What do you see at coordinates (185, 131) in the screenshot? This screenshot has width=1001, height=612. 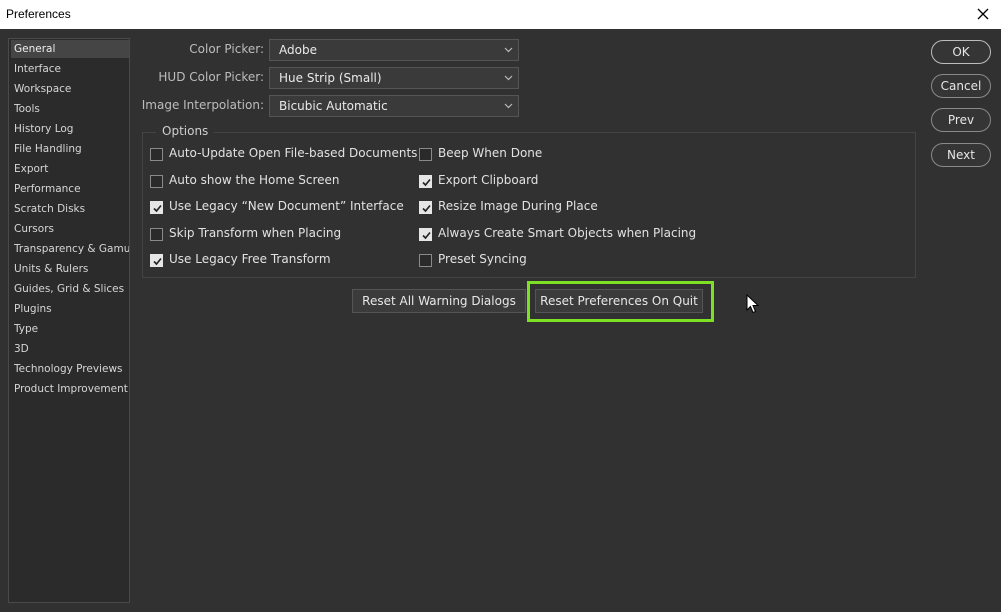 I see `options-title: Options` at bounding box center [185, 131].